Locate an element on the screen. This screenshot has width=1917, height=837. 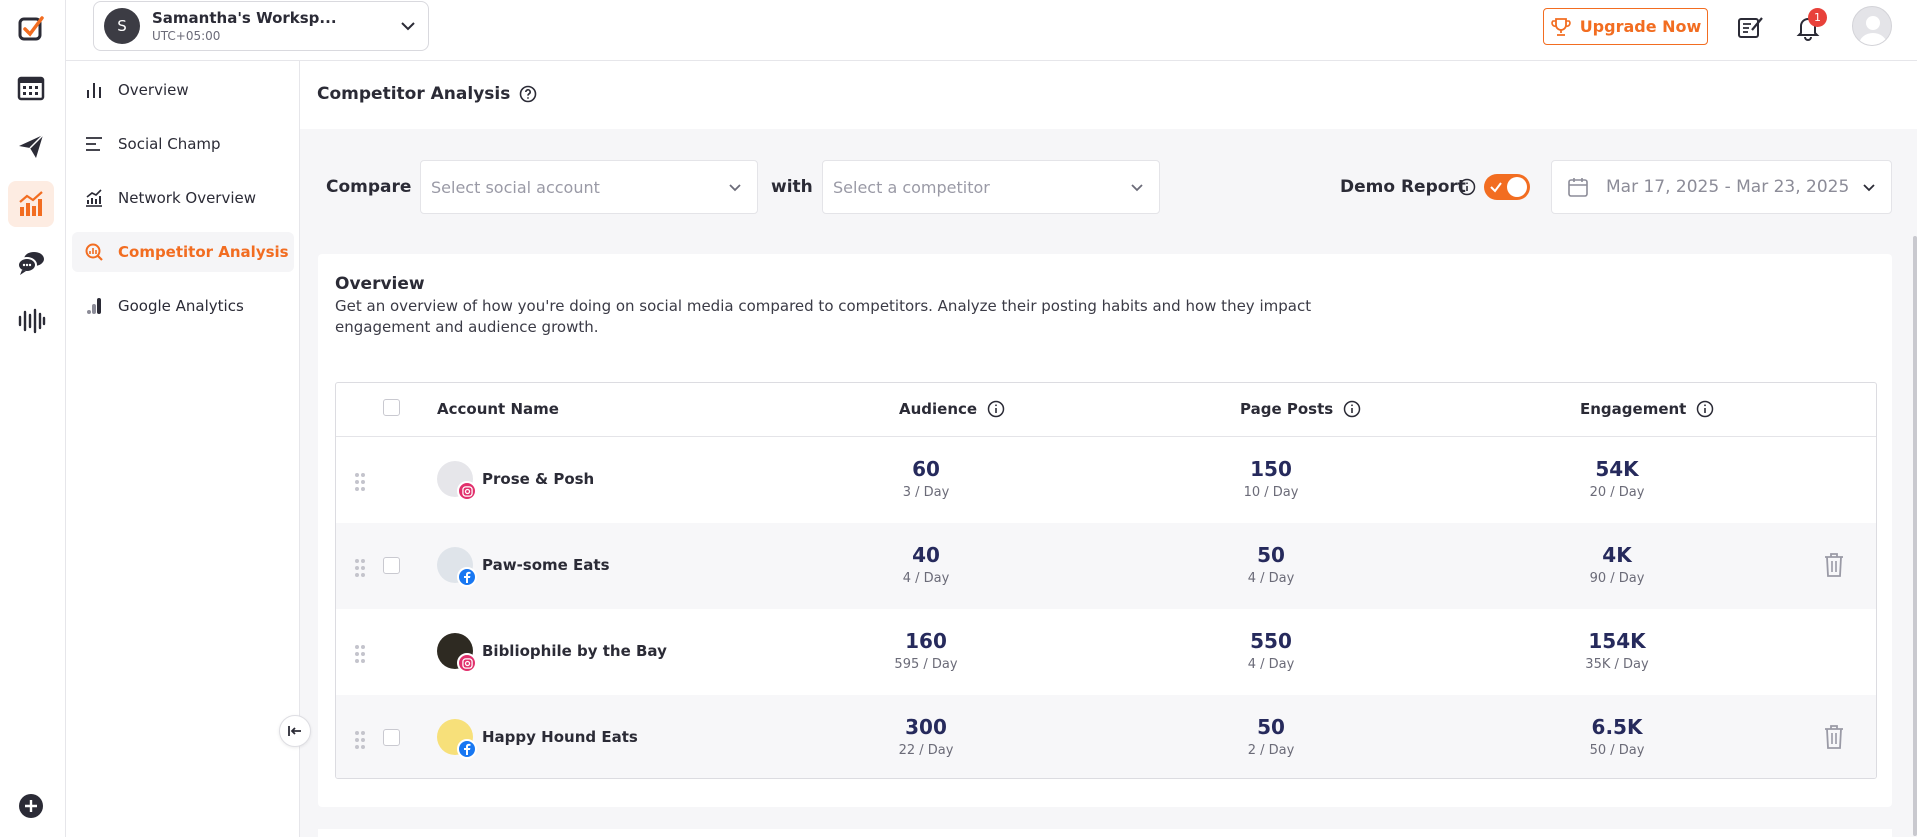
metric-value: 60 is located at coordinates (926, 469).